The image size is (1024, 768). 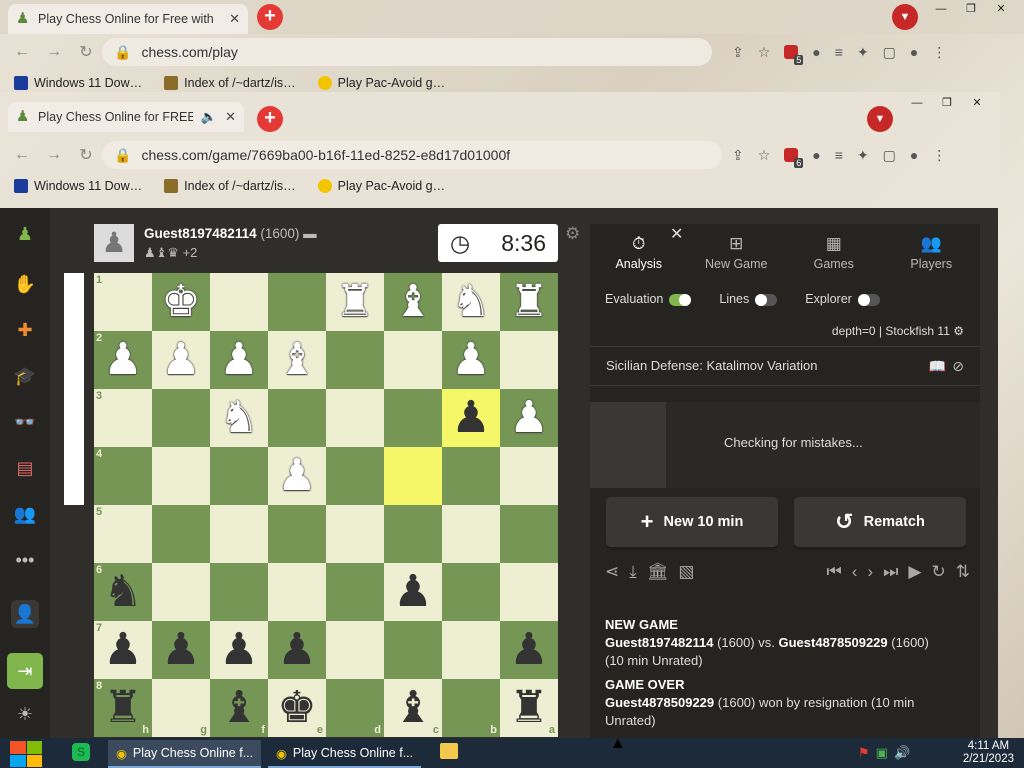 What do you see at coordinates (737, 253) in the screenshot?
I see `tab-new-game: ⊞ New Game` at bounding box center [737, 253].